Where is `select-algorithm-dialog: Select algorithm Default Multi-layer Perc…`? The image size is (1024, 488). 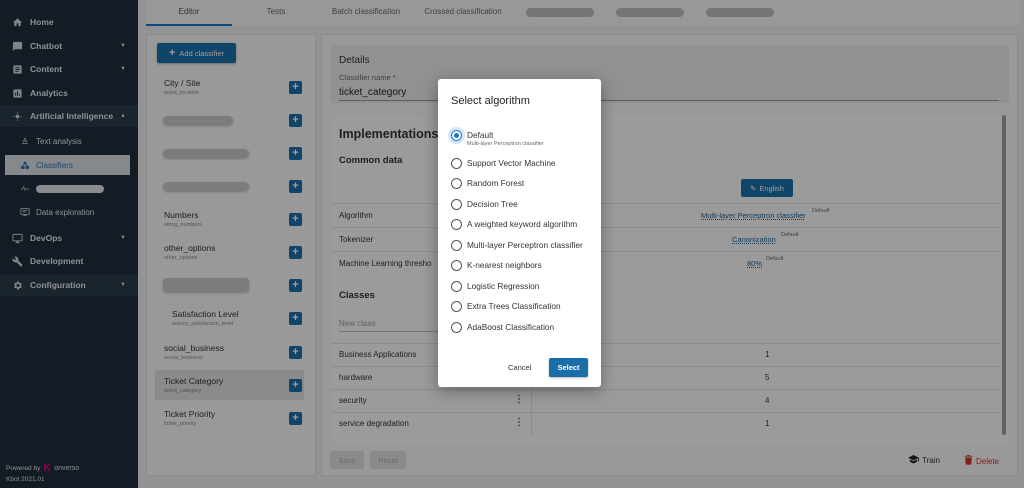 select-algorithm-dialog: Select algorithm Default Multi-layer Perc… is located at coordinates (519, 233).